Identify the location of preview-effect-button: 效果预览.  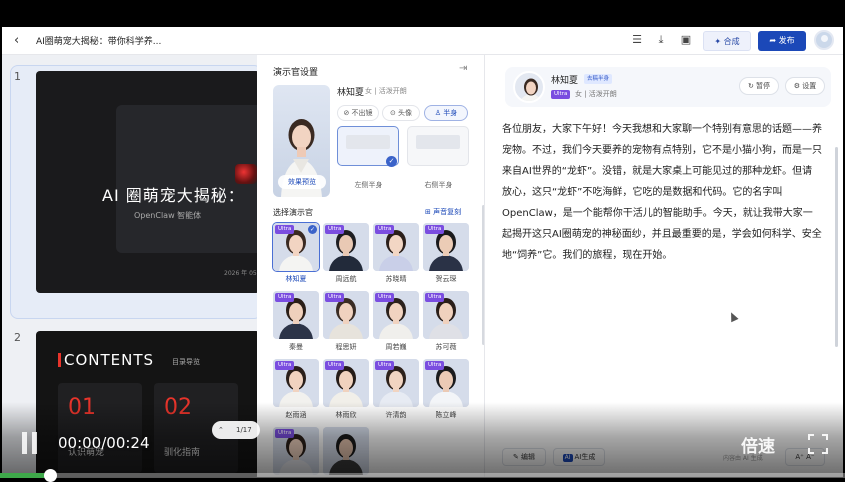
(302, 182).